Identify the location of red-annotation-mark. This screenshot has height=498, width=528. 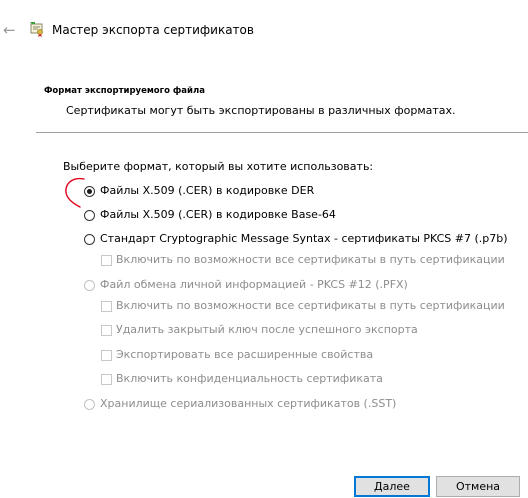
(75, 192).